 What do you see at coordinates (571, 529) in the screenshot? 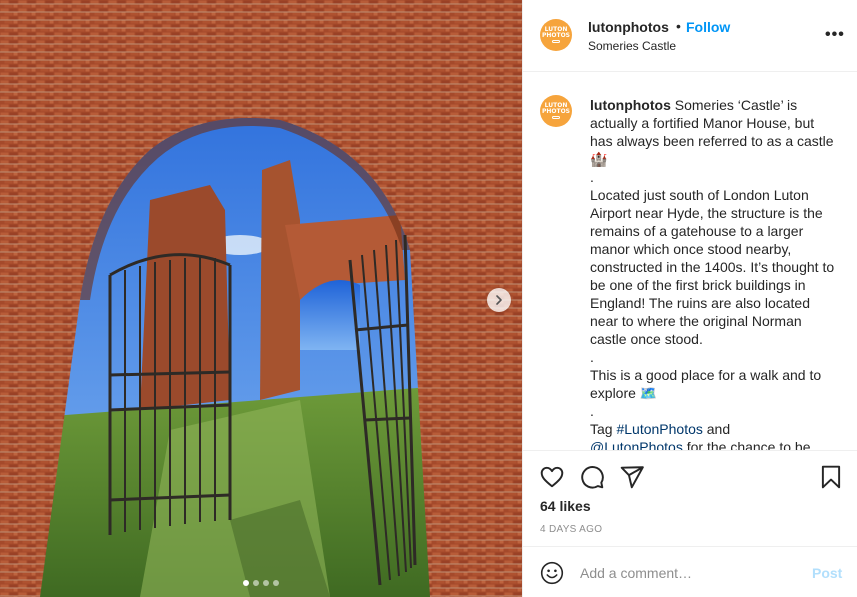
I see `post-timestamp: 4 DAYS AGO` at bounding box center [571, 529].